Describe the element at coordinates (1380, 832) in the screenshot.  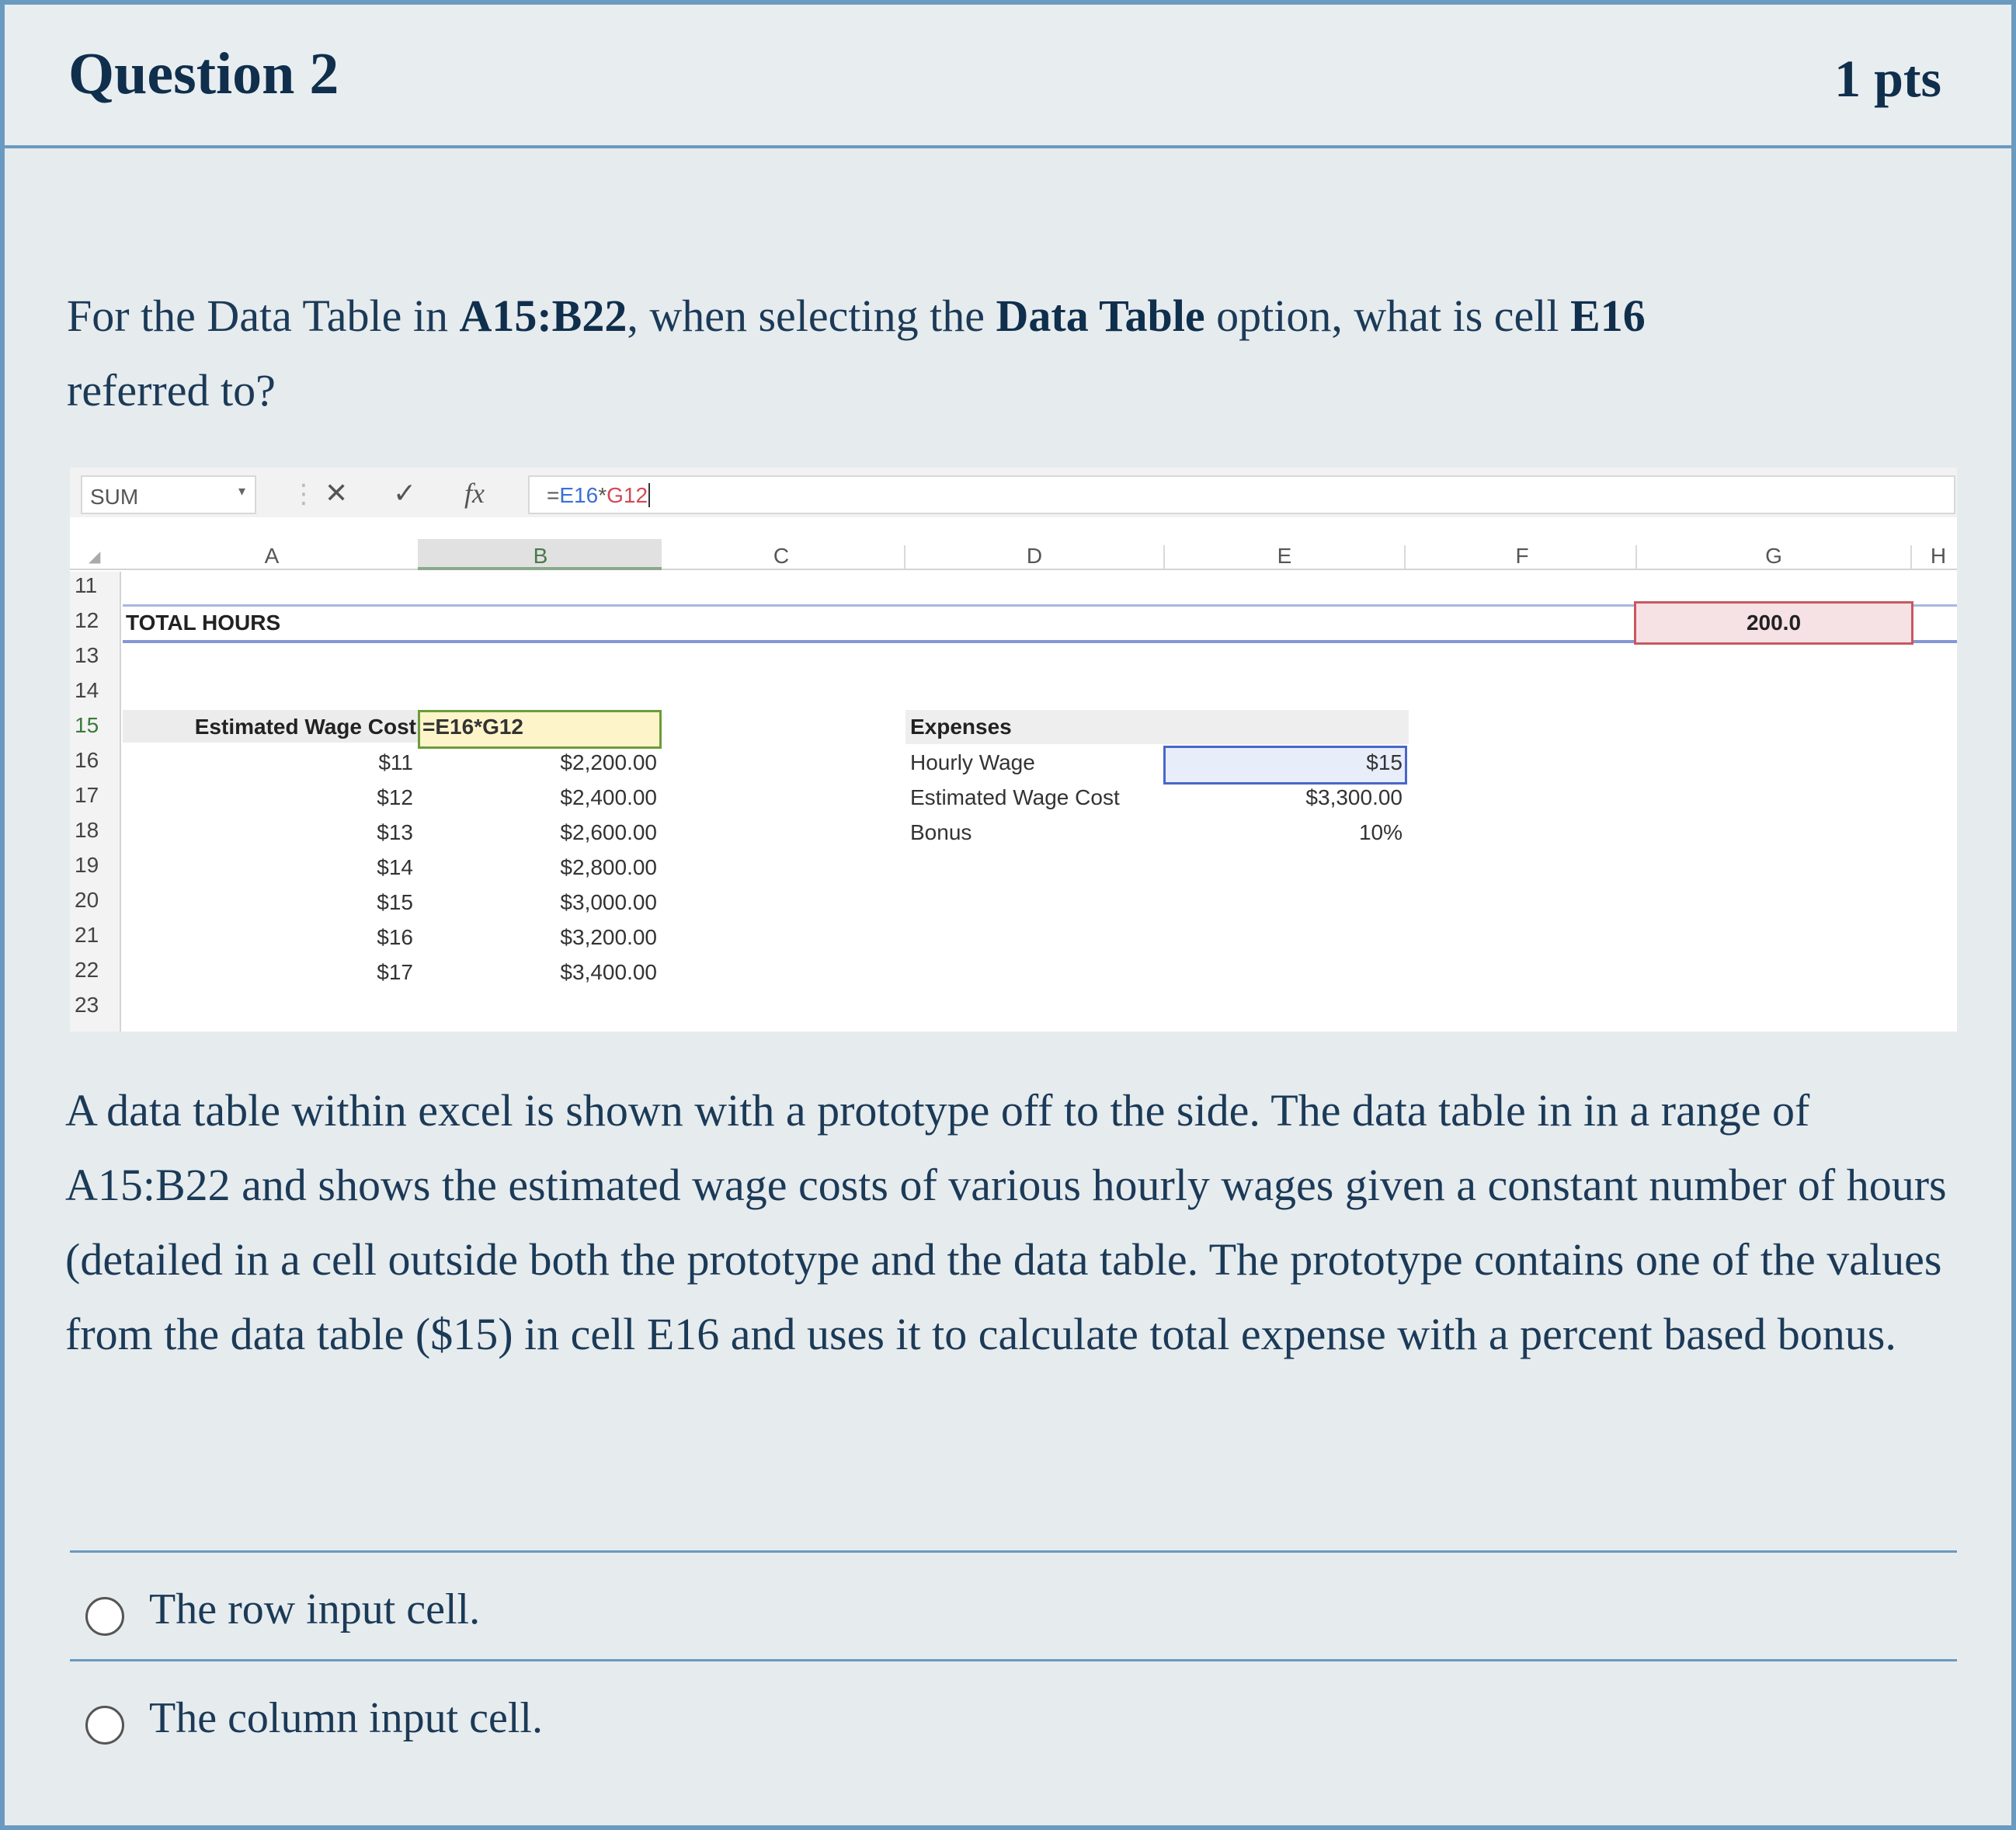
I see `prototype-value: 10%` at that location.